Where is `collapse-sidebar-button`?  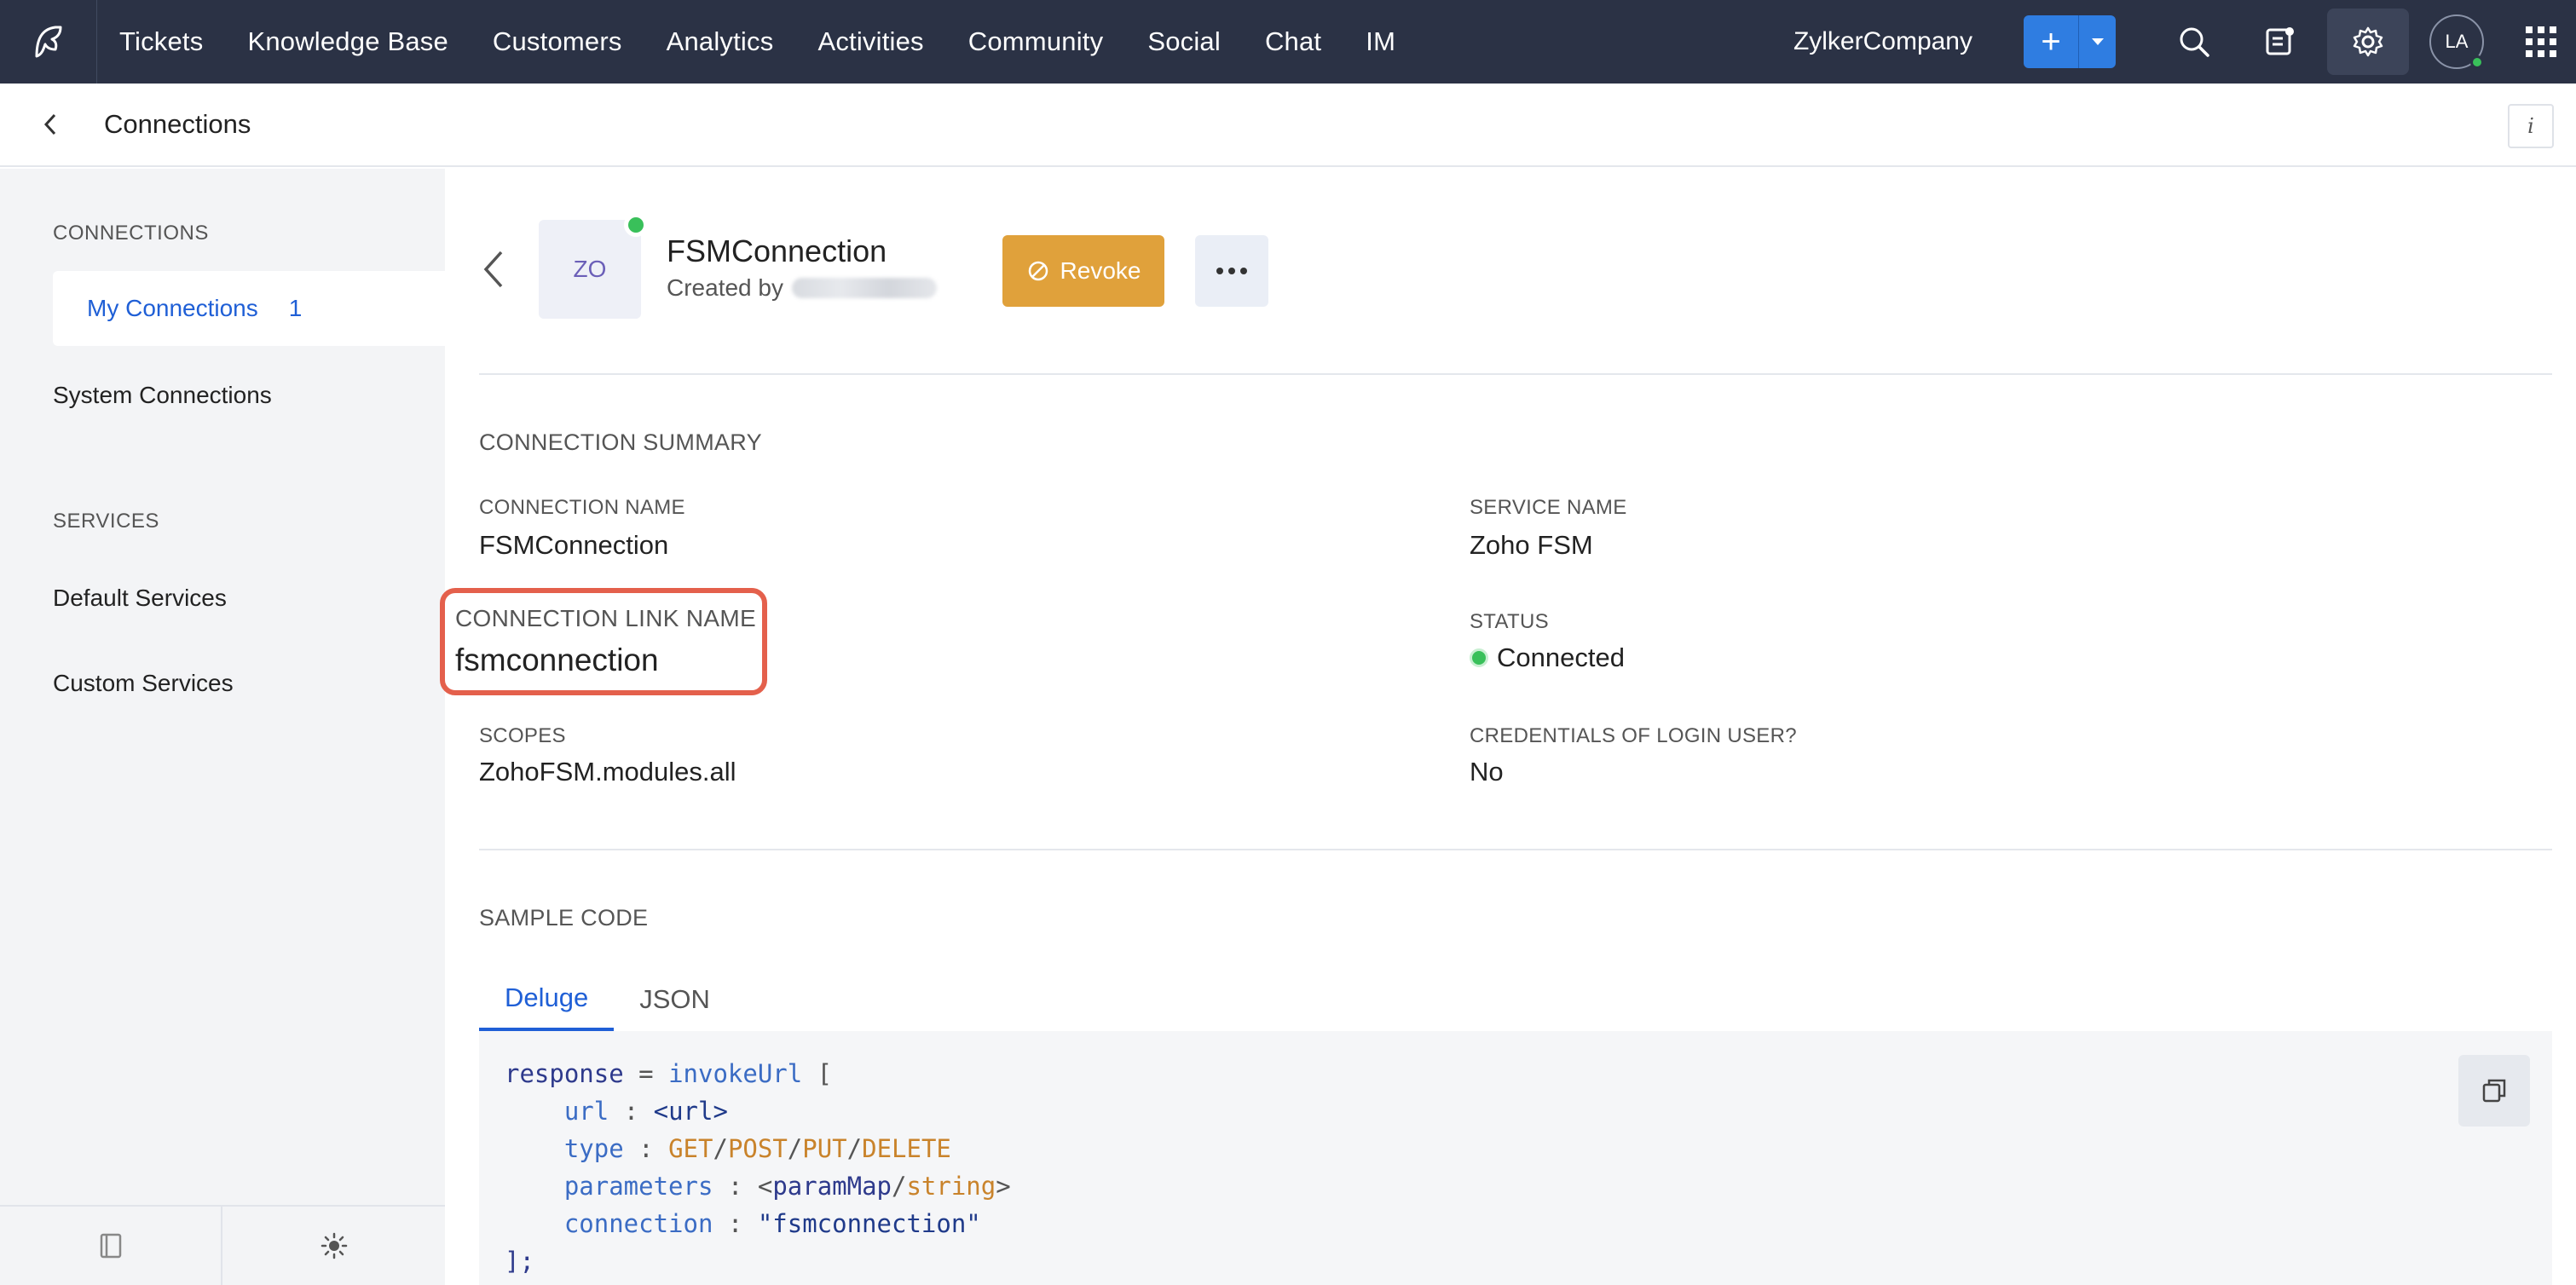
collapse-sidebar-button is located at coordinates (111, 1246).